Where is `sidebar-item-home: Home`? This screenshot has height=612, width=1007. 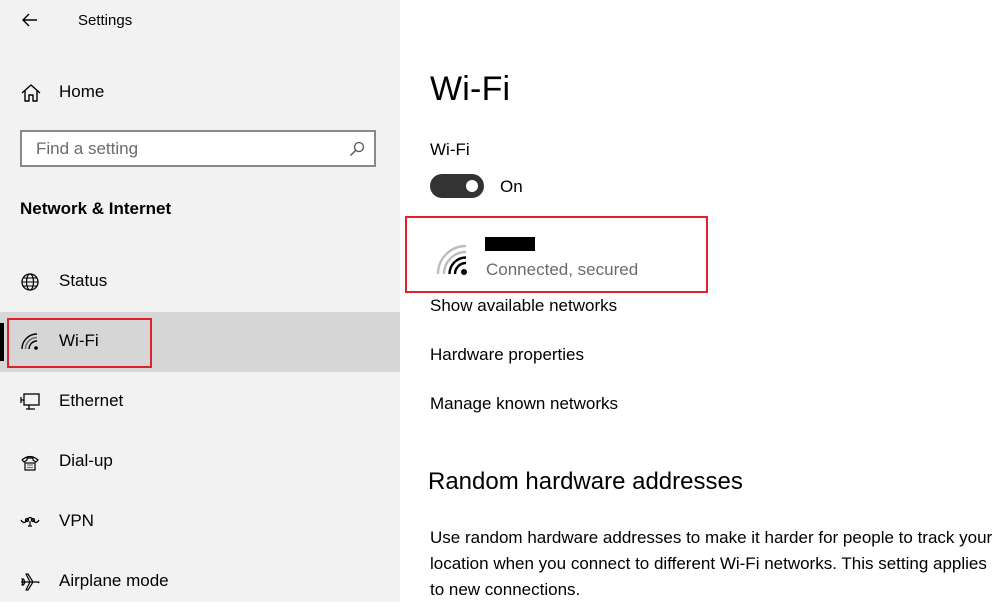 sidebar-item-home: Home is located at coordinates (200, 92).